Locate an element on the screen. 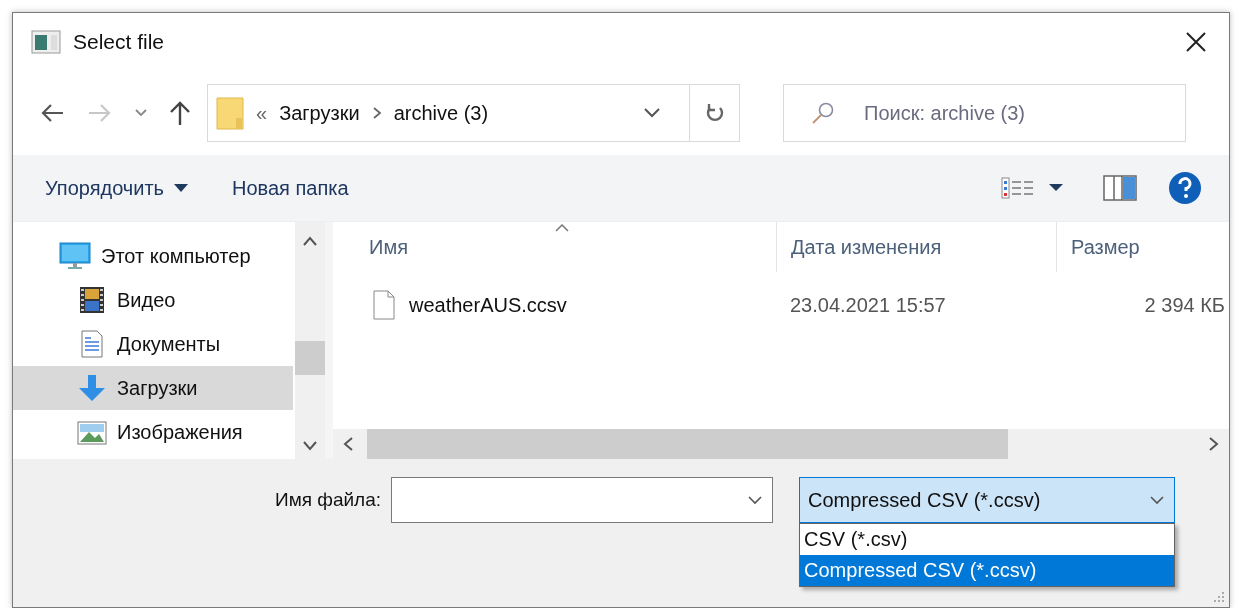 Image resolution: width=1240 pixels, height=610 pixels. column-header: Размер is located at coordinates (1142, 247).